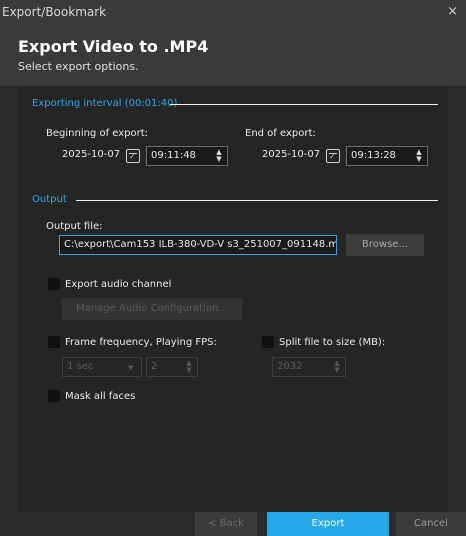 The height and width of the screenshot is (536, 466). What do you see at coordinates (233, 12) in the screenshot?
I see `title-bar: Export/Bookmark ×` at bounding box center [233, 12].